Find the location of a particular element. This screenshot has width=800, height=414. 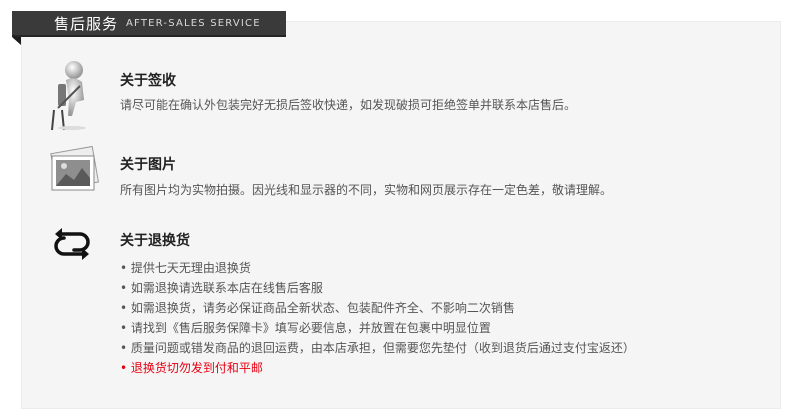

person-signing-icon is located at coordinates (72, 96).